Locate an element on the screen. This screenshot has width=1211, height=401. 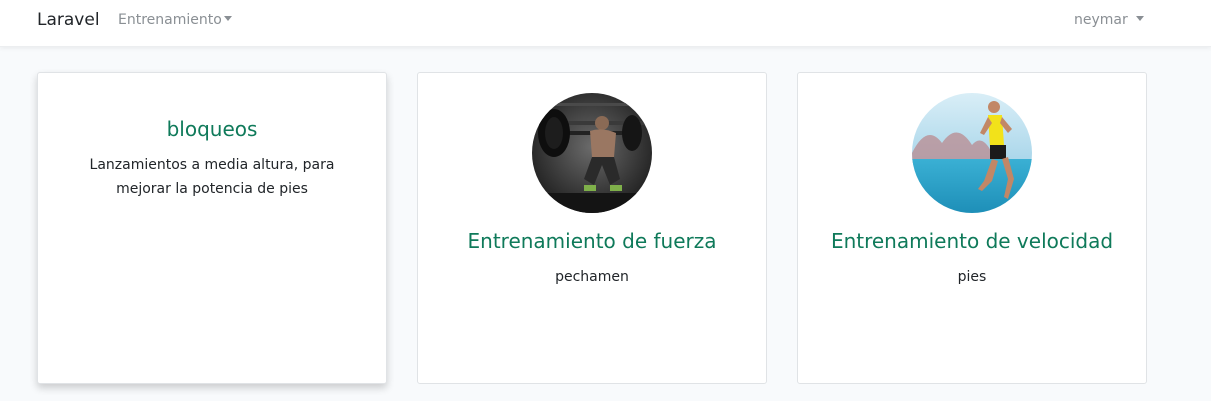
weightlifter-photo is located at coordinates (592, 153).